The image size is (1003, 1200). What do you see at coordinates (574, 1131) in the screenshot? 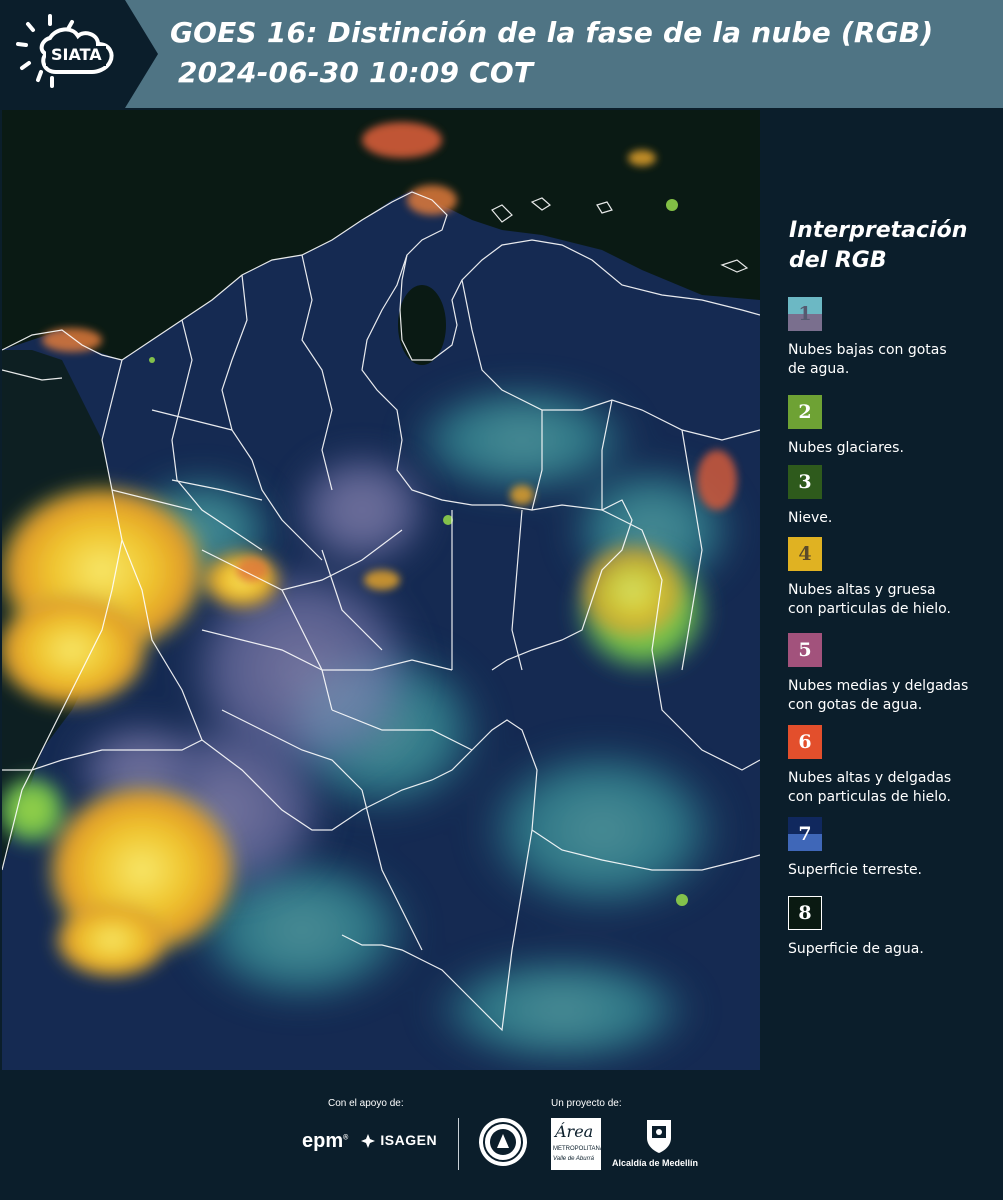
I see `area-logo-name: Área` at bounding box center [574, 1131].